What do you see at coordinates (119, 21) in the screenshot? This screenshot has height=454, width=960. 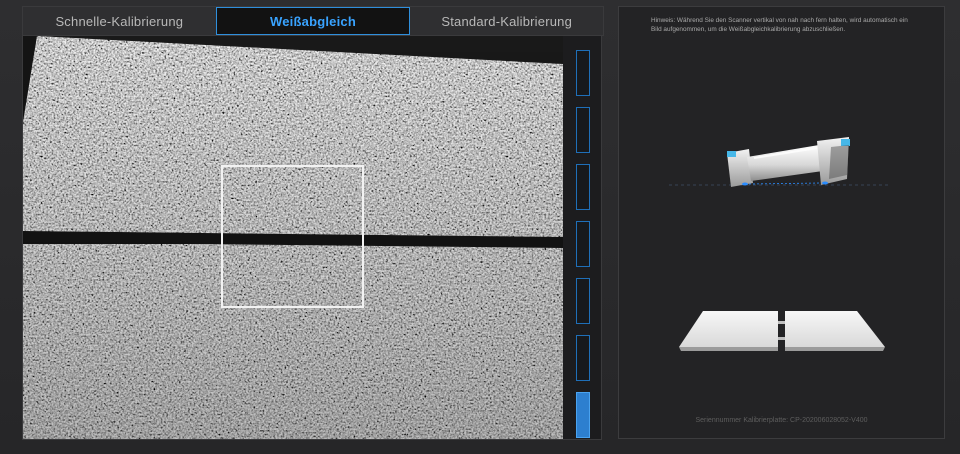 I see `tab-quick-calibration: Schnelle-Kalibrierung` at bounding box center [119, 21].